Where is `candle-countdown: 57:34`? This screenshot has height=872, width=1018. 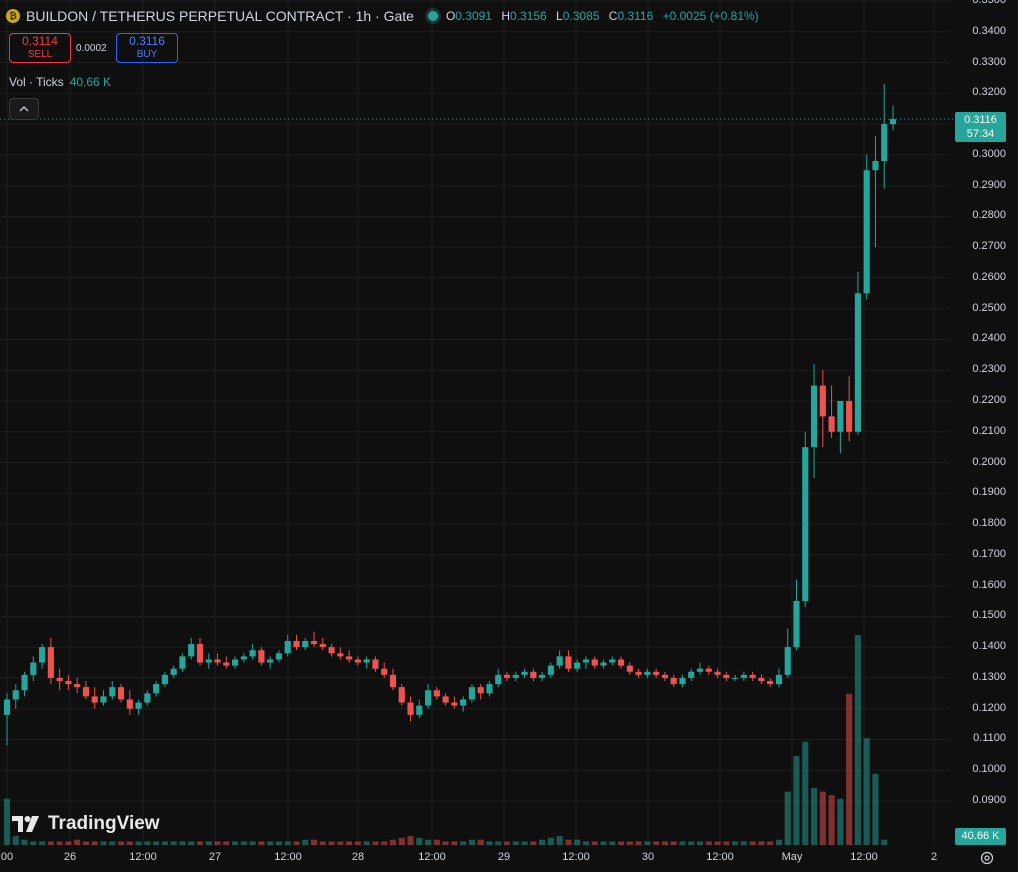
candle-countdown: 57:34 is located at coordinates (980, 134).